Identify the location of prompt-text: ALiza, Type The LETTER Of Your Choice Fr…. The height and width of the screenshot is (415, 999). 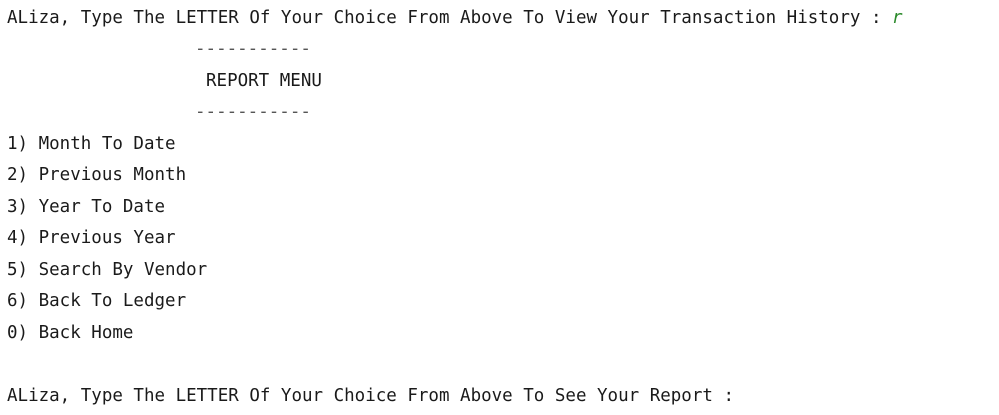
(450, 18).